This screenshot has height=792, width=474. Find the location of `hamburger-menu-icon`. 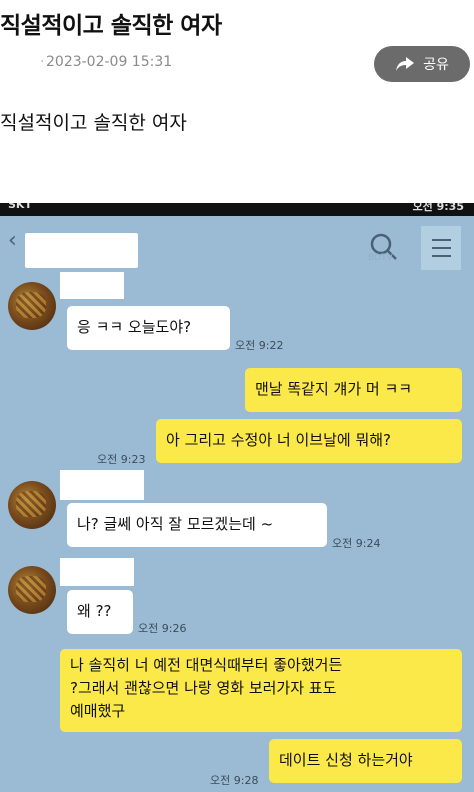

hamburger-menu-icon is located at coordinates (441, 248).